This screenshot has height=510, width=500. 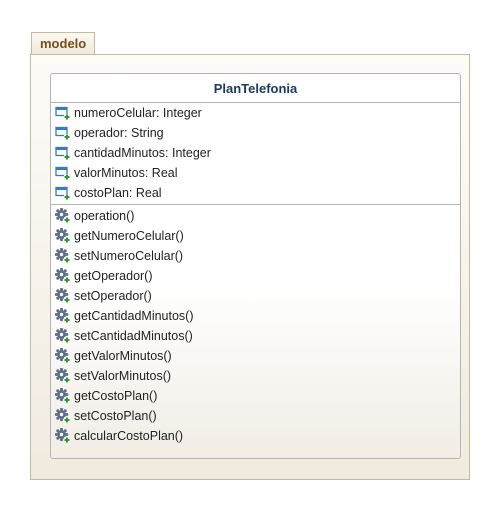 What do you see at coordinates (118, 193) in the screenshot?
I see `attribute-label: costoPlan: Real` at bounding box center [118, 193].